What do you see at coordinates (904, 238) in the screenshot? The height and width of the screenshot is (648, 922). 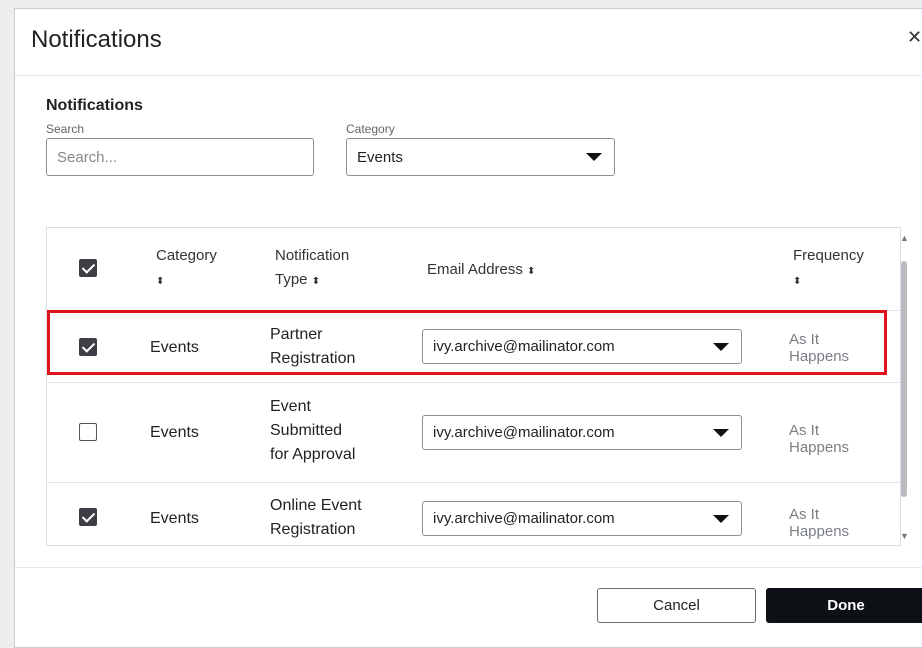 I see `scroll-up-arrow-icon: ▲` at bounding box center [904, 238].